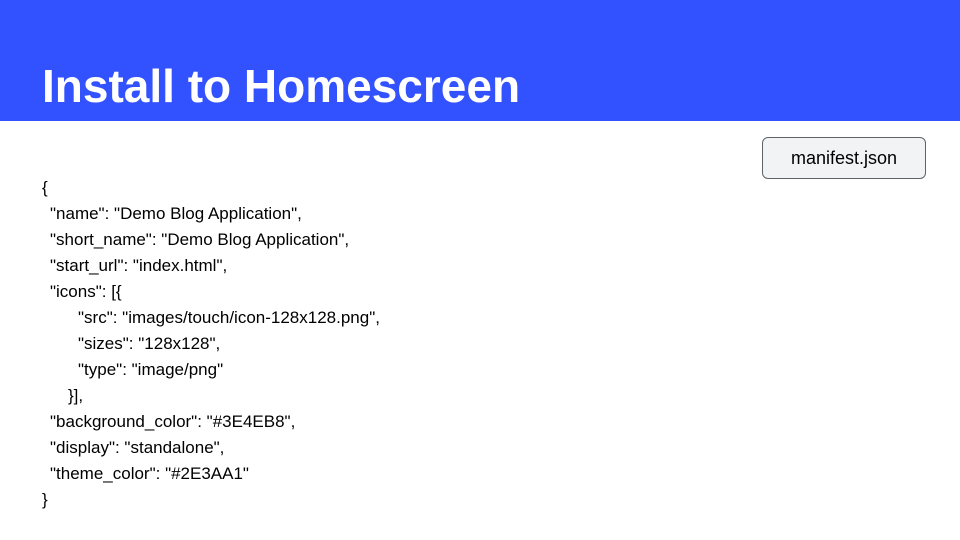 The width and height of the screenshot is (960, 540). What do you see at coordinates (137, 447) in the screenshot?
I see `code-line: "display": "standalone",` at bounding box center [137, 447].